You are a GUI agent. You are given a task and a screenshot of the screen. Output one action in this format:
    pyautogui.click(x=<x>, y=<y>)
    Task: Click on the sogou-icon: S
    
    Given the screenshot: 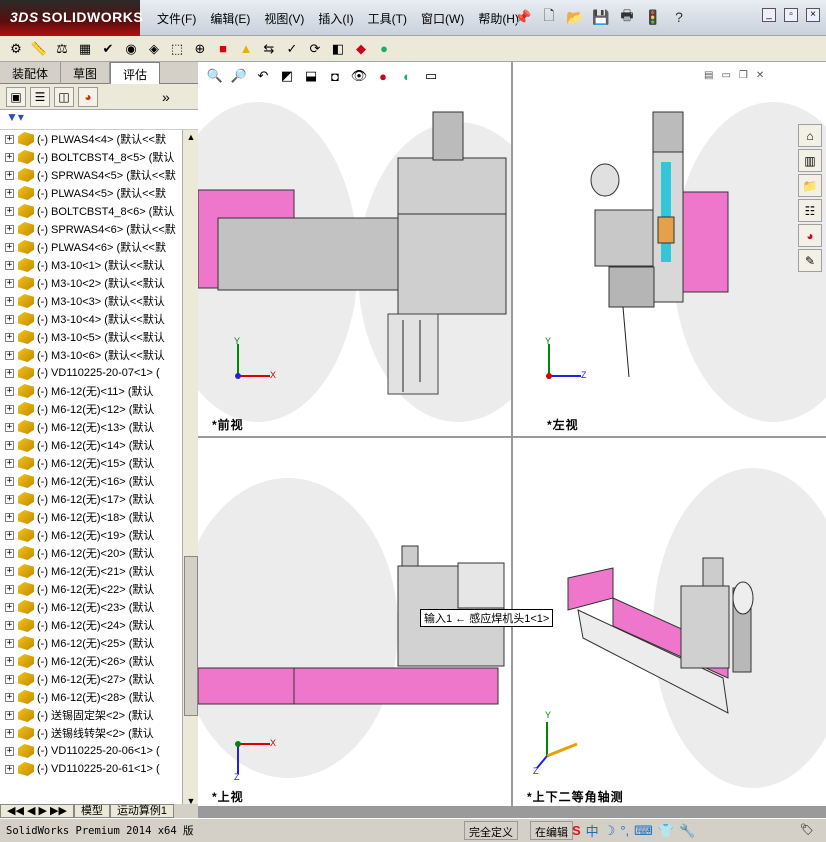 What is the action you would take?
    pyautogui.click(x=576, y=830)
    